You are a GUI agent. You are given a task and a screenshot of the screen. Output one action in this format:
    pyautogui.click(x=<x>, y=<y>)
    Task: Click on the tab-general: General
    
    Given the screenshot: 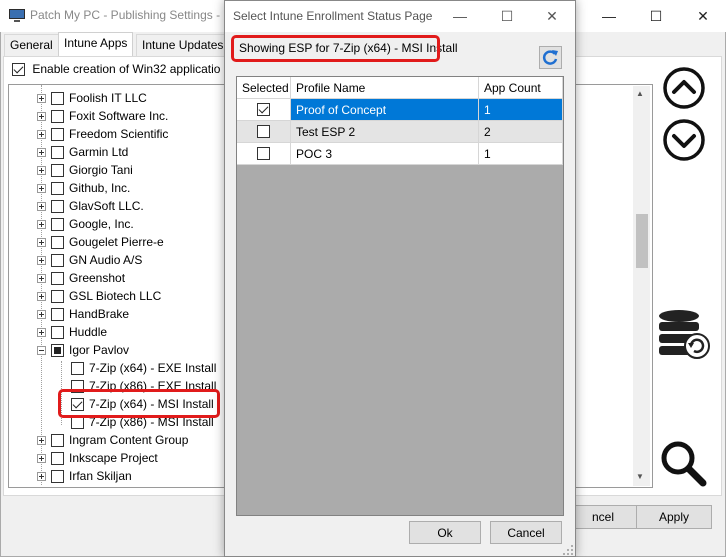 What is the action you would take?
    pyautogui.click(x=31, y=45)
    